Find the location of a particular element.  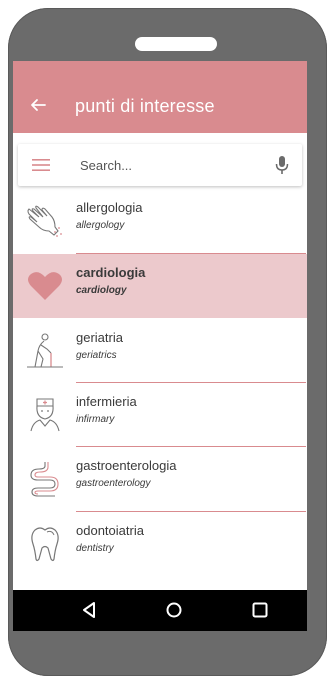

search-input is located at coordinates (165, 165).